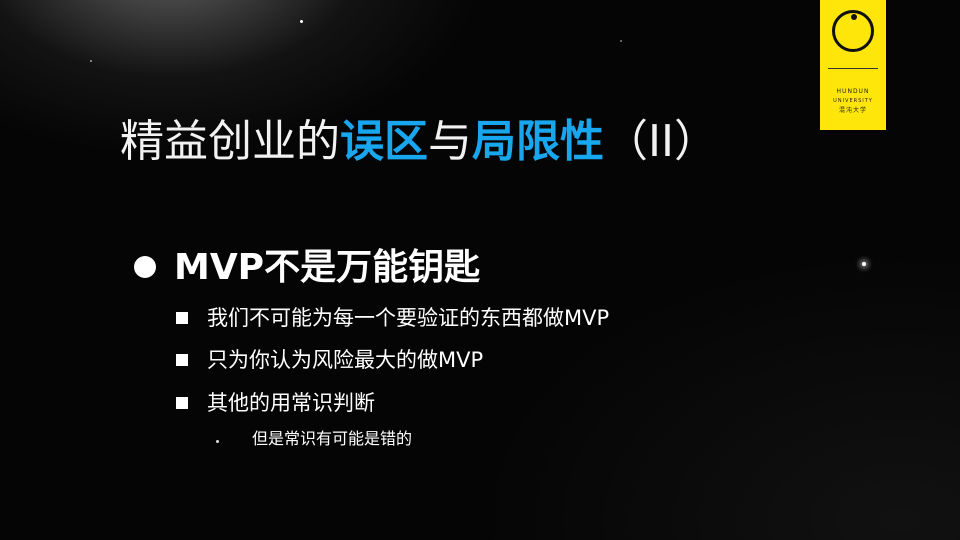 Image resolution: width=960 pixels, height=540 pixels. Describe the element at coordinates (538, 141) in the screenshot. I see `title-part-3: 局限性` at that location.